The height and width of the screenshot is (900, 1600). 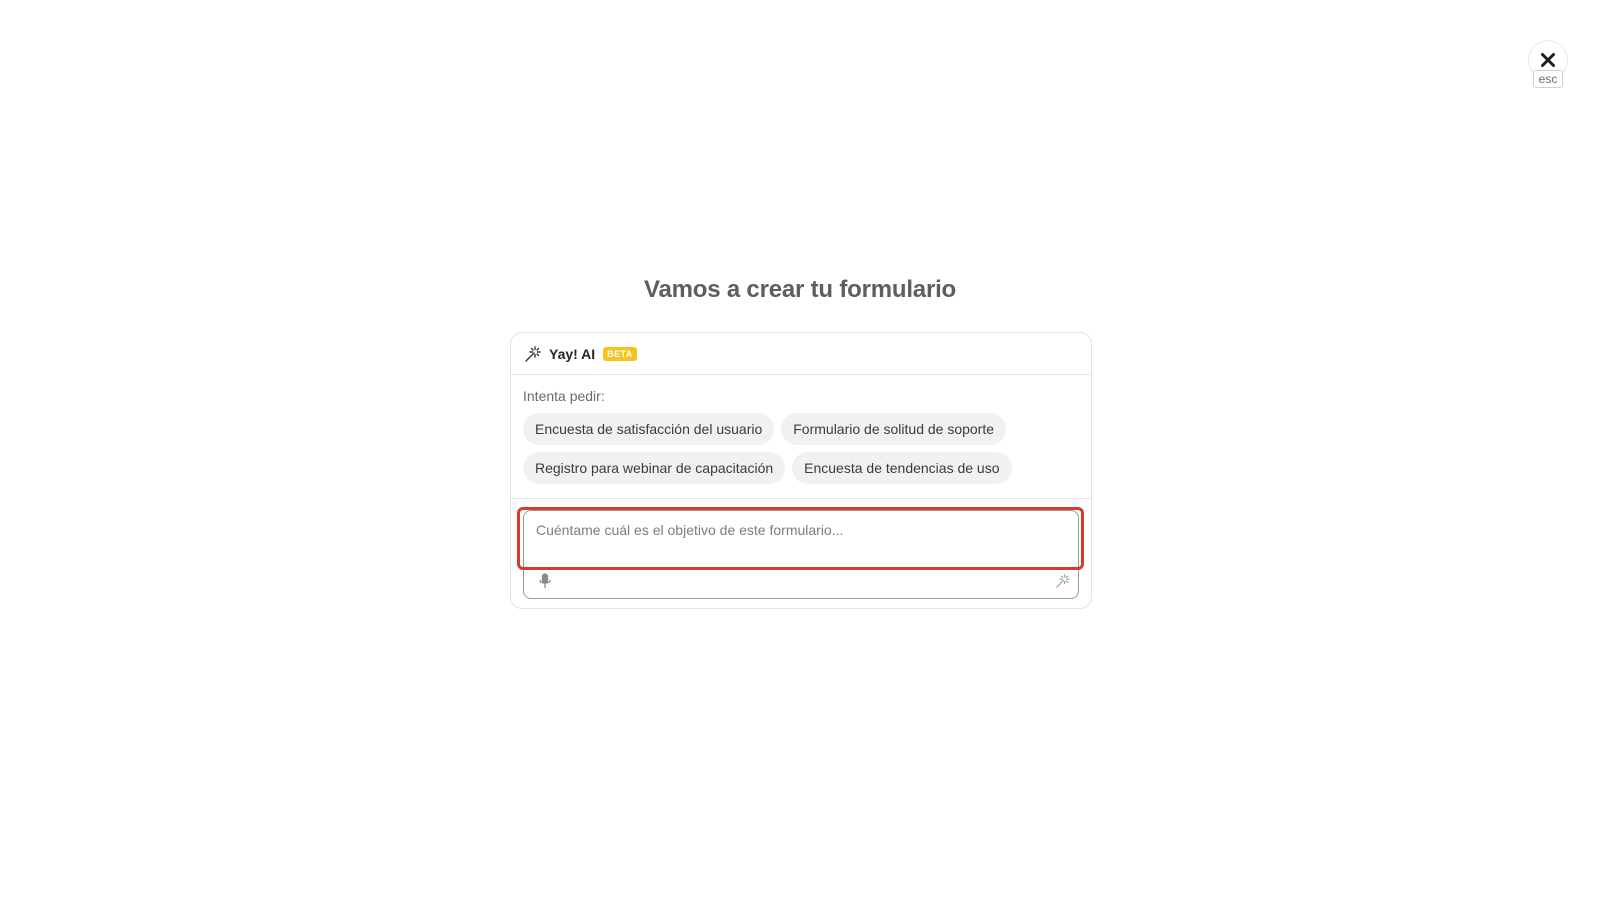 I want to click on suggestion-chip-user-satisfaction: Encuesta de satisfacción del usuario, so click(x=649, y=429).